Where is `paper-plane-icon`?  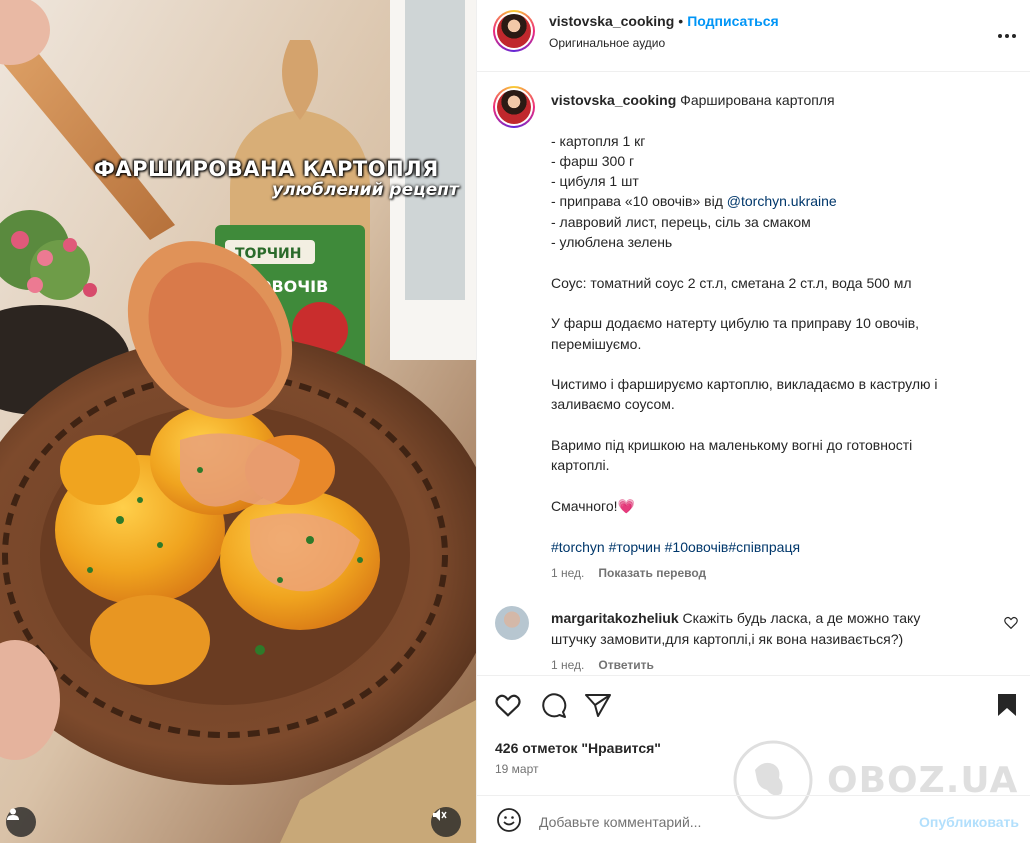
paper-plane-icon is located at coordinates (598, 705).